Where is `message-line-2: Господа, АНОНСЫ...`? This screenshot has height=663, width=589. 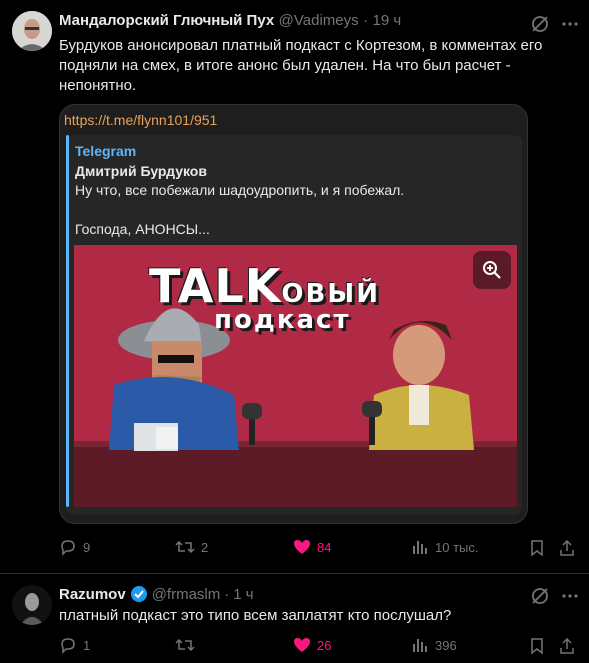
message-line-2: Господа, АНОНСЫ... is located at coordinates (142, 229).